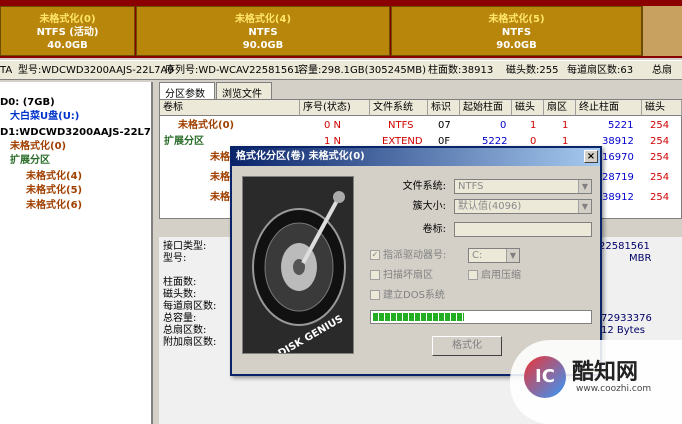  What do you see at coordinates (375, 255) in the screenshot?
I see `checkbox-checked-icon: ✓` at bounding box center [375, 255].